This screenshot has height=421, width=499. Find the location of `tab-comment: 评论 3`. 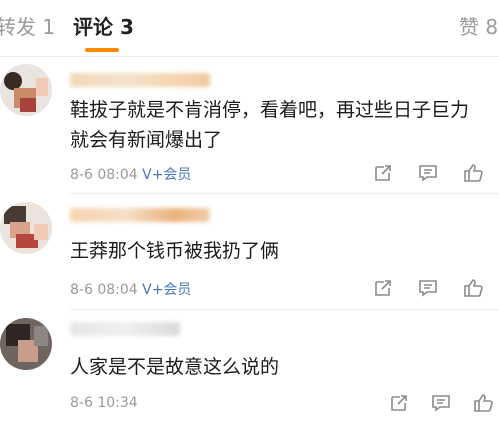

tab-comment: 评论 3 is located at coordinates (103, 27).